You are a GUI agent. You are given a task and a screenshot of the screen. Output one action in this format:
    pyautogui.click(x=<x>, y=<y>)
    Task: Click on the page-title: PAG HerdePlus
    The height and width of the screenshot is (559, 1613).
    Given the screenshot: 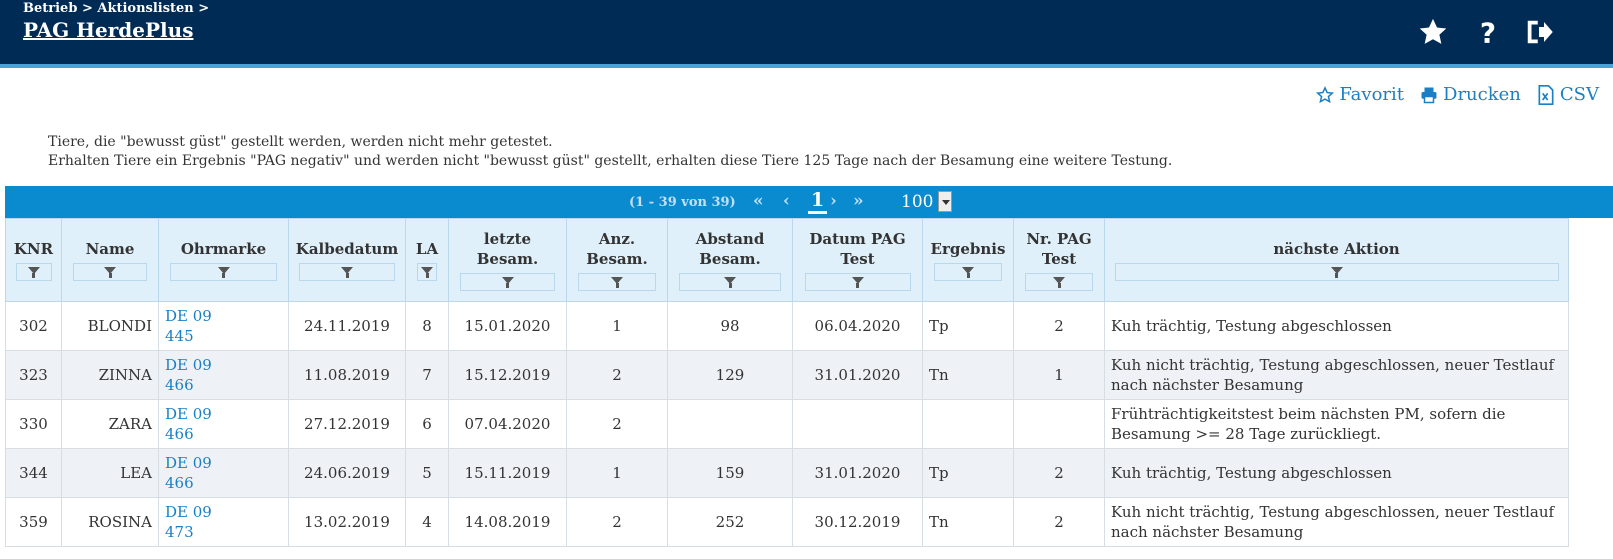 What is the action you would take?
    pyautogui.click(x=108, y=30)
    